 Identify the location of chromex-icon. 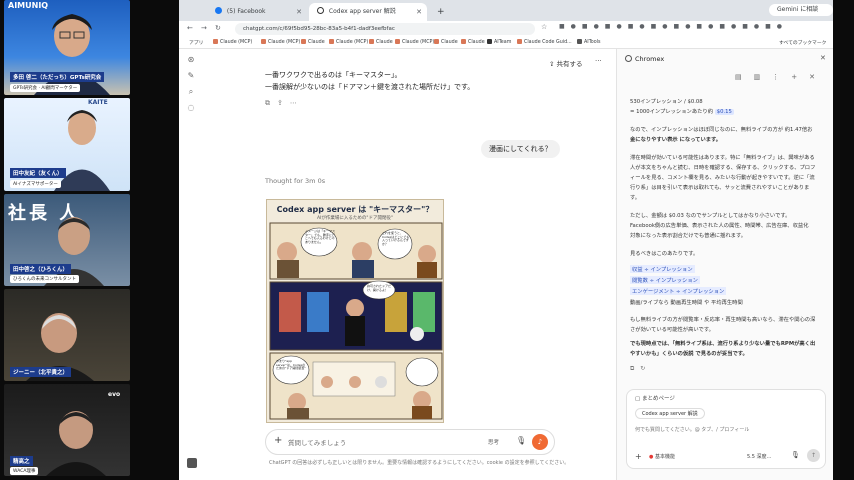
(628, 58).